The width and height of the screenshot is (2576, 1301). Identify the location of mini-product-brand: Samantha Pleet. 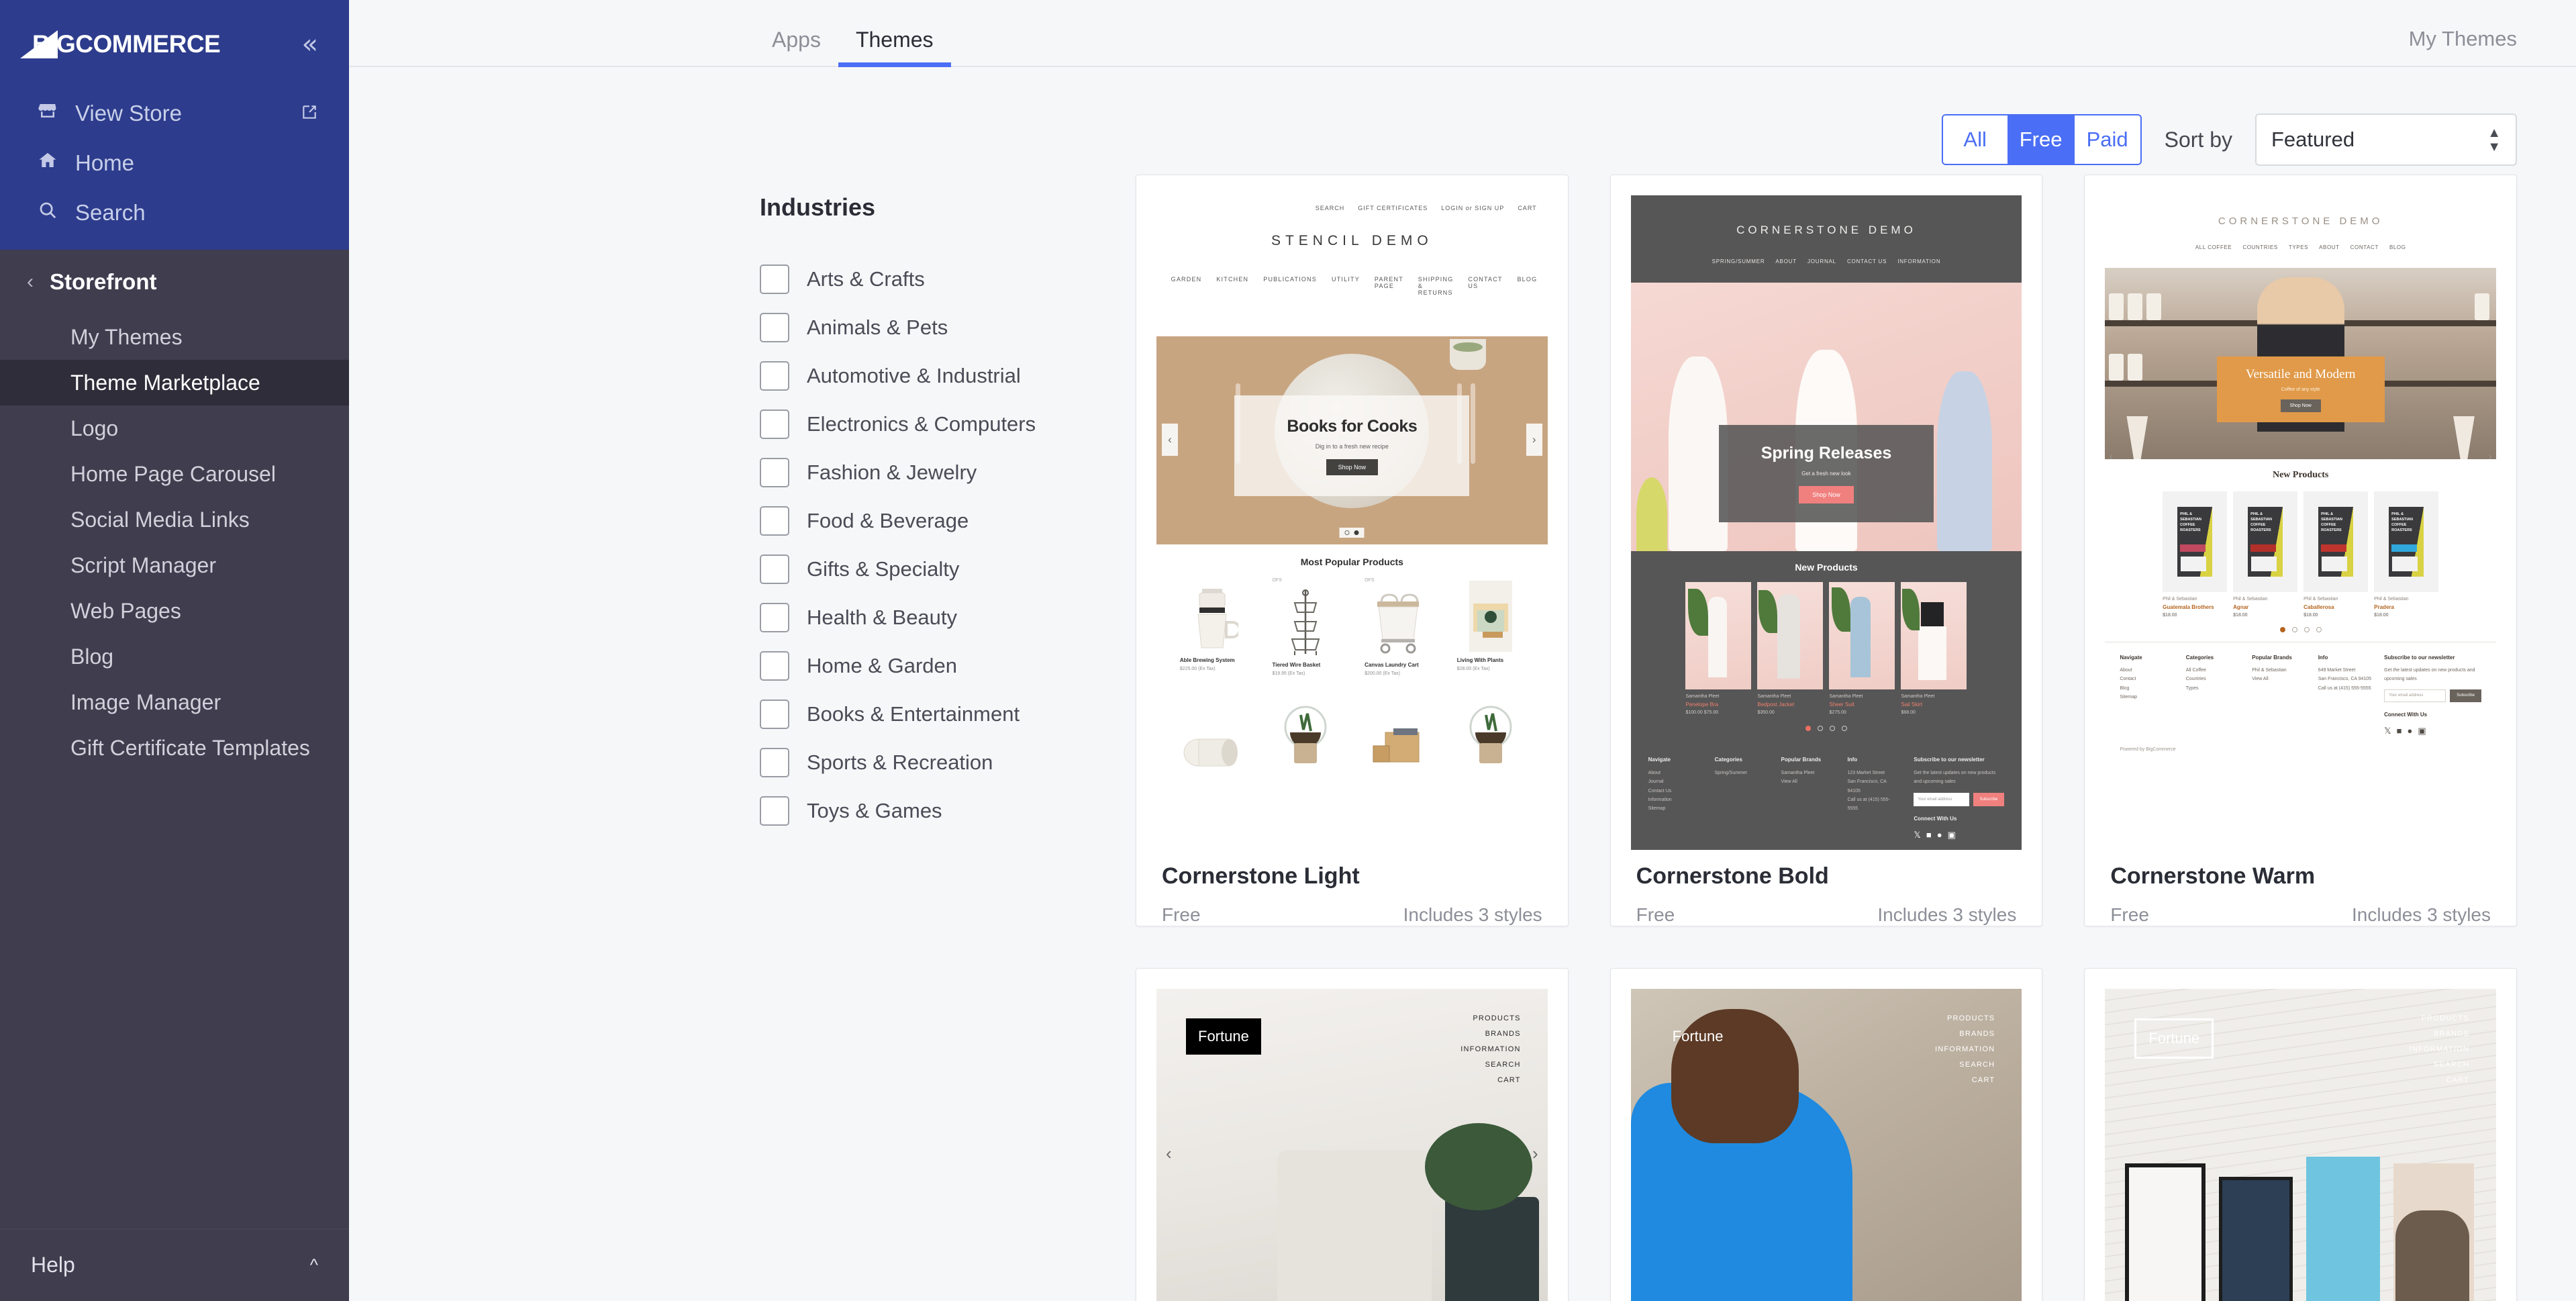
(1702, 697).